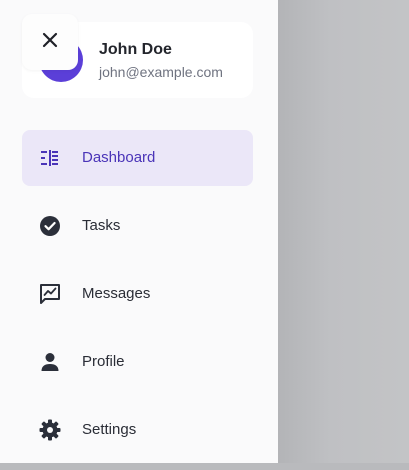 The image size is (409, 470). I want to click on close-button, so click(50, 42).